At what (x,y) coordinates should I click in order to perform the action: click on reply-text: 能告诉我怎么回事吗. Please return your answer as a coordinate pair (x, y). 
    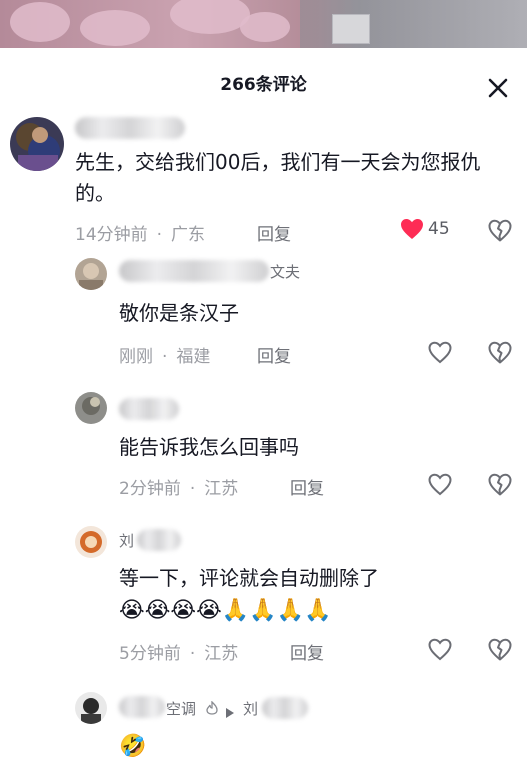
    Looking at the image, I should click on (209, 447).